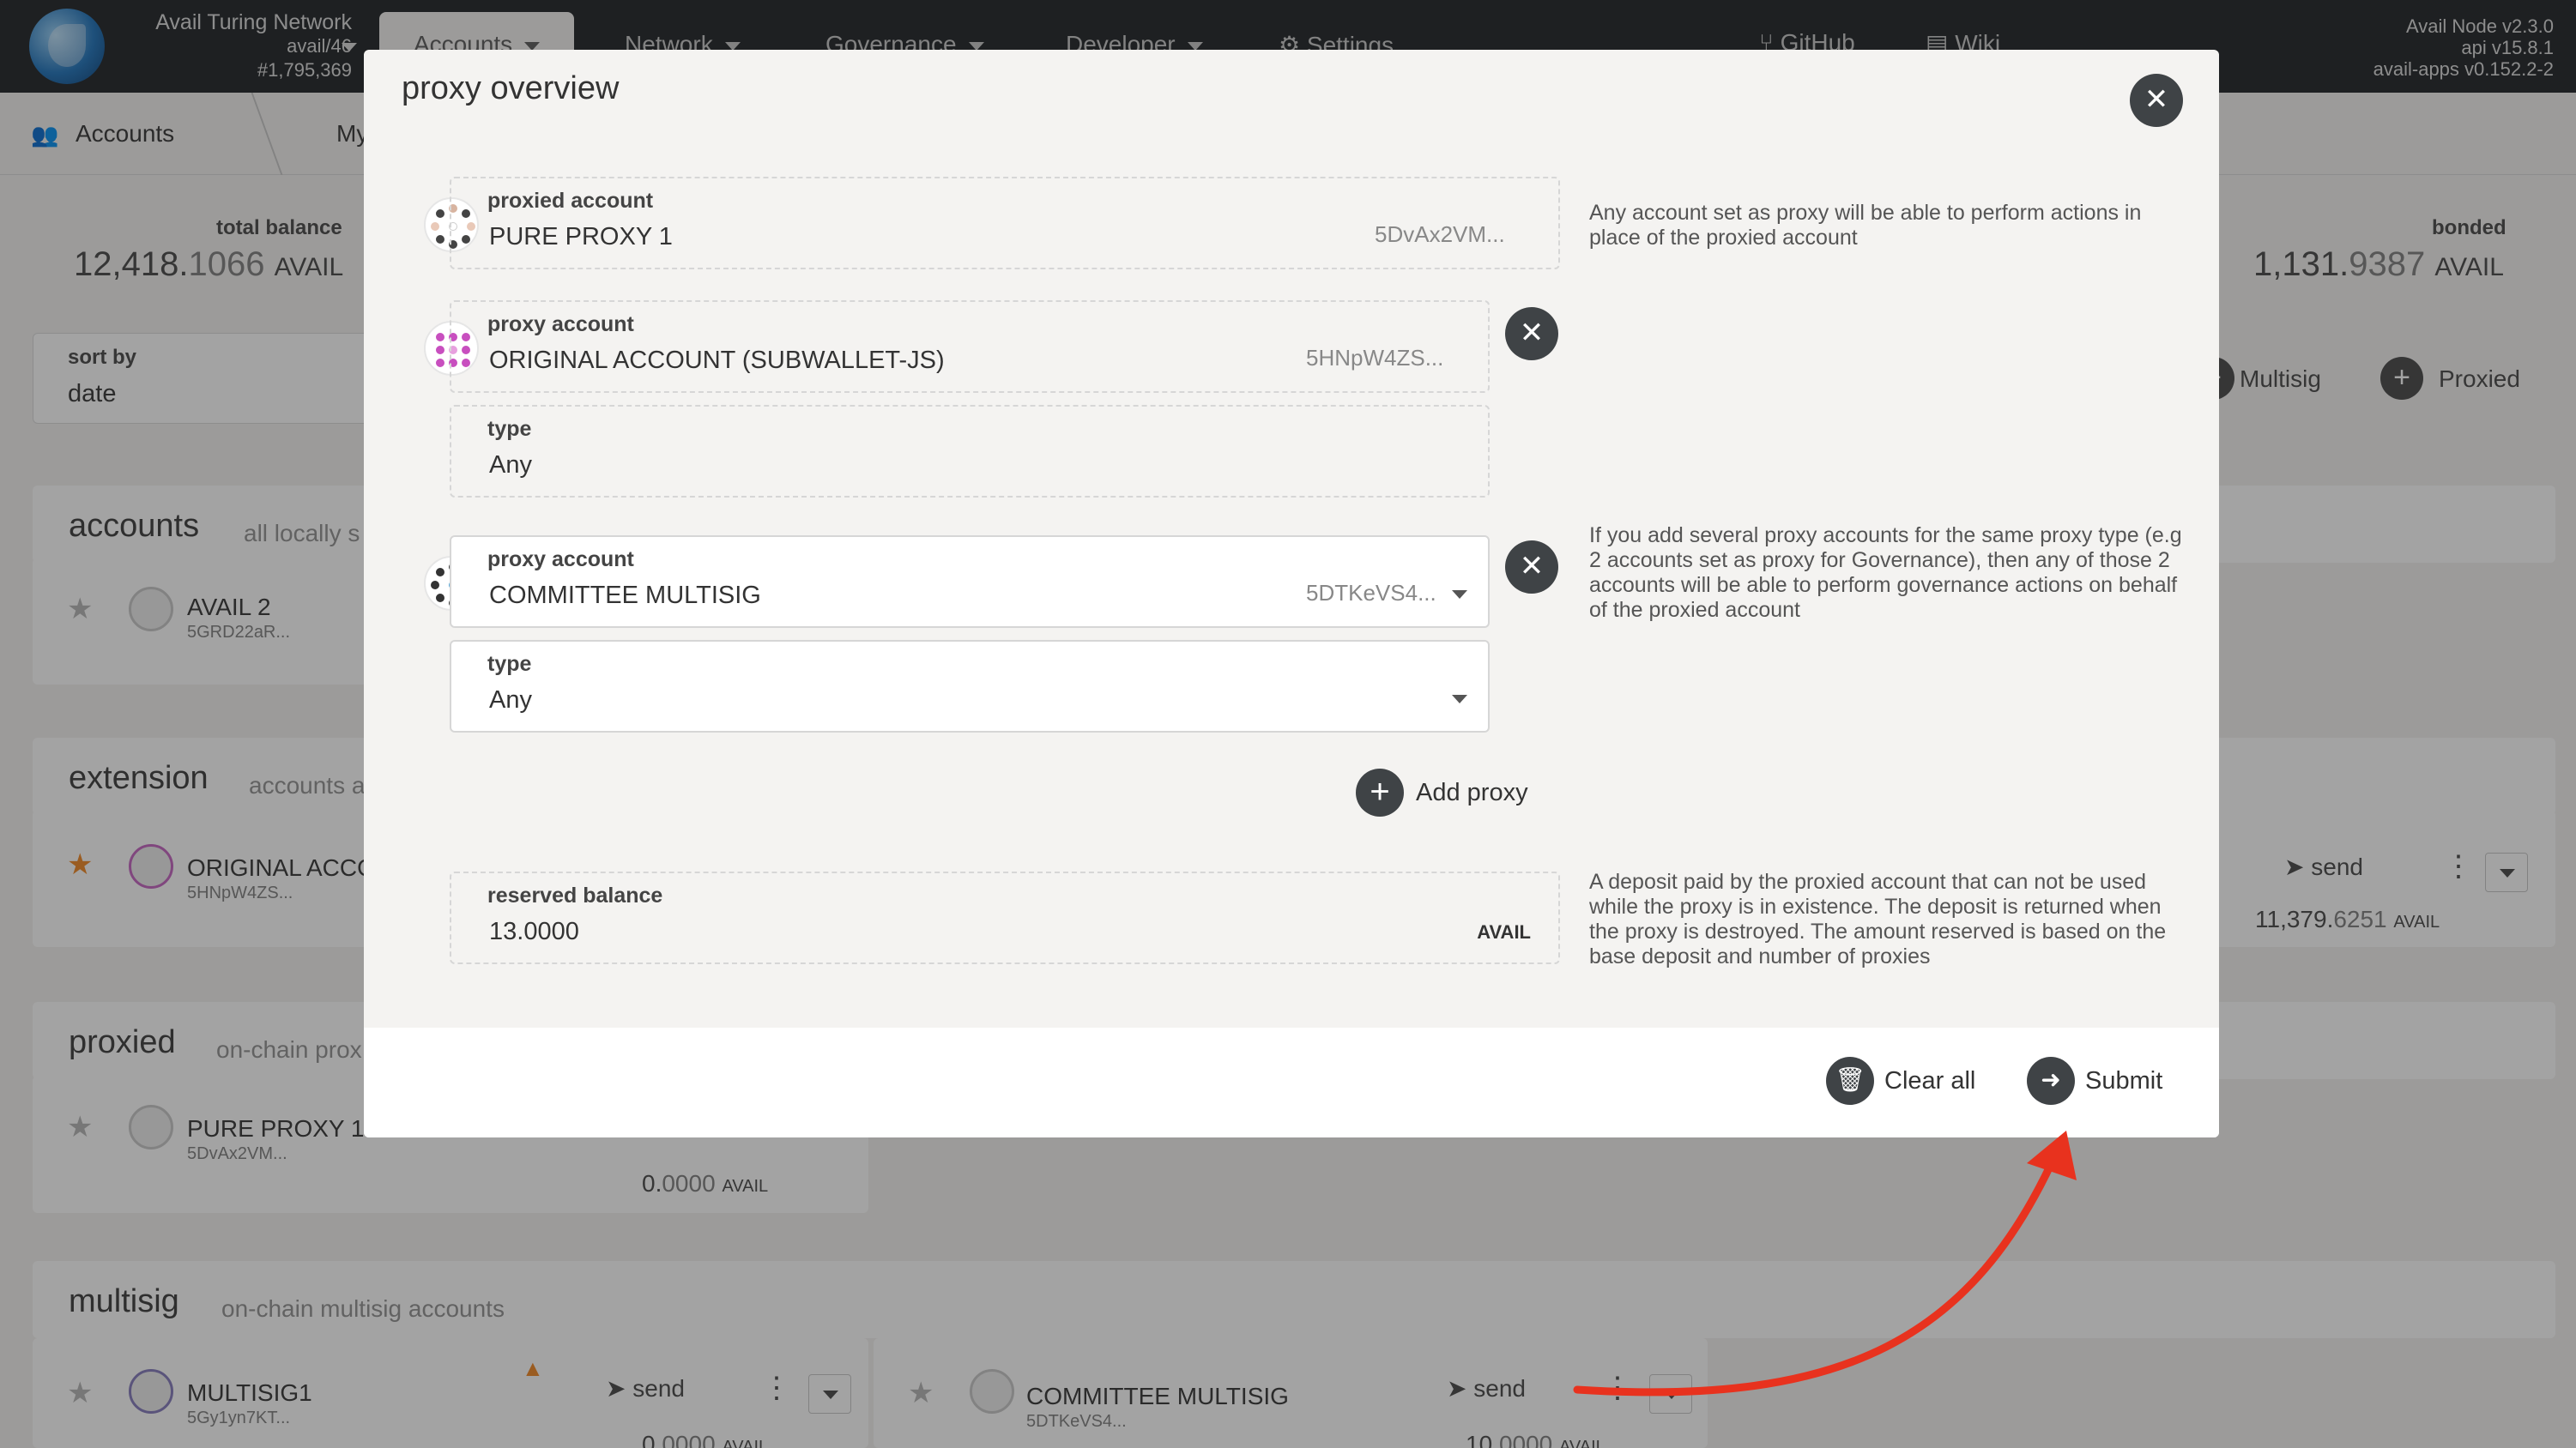 This screenshot has width=2576, height=1448. I want to click on clear-all-label: Clear all, so click(1930, 1081).